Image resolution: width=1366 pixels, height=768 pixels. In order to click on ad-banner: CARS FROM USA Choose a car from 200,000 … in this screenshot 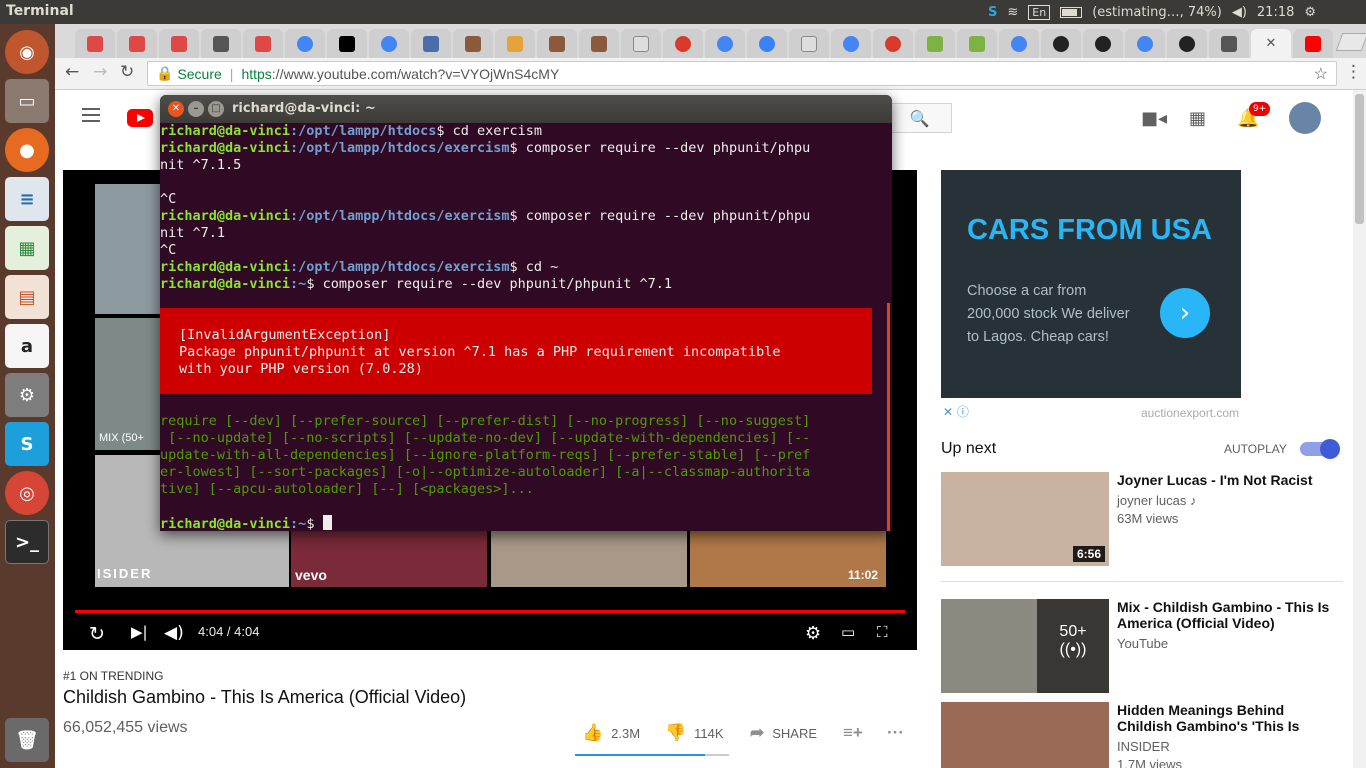, I will do `click(1091, 284)`.